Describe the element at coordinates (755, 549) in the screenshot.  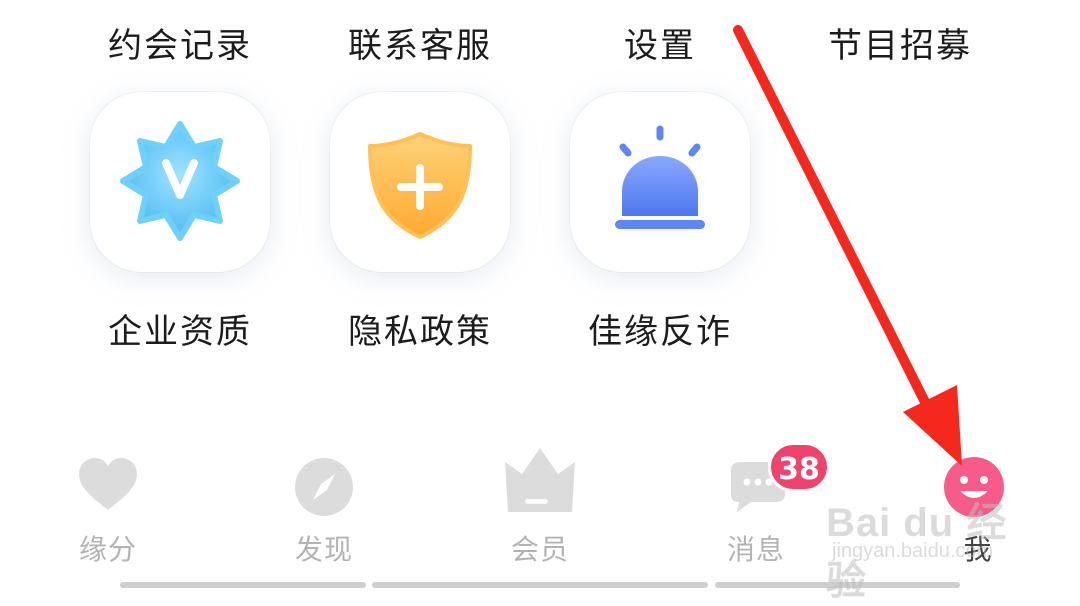
I see `tab-label-messages: 消息` at that location.